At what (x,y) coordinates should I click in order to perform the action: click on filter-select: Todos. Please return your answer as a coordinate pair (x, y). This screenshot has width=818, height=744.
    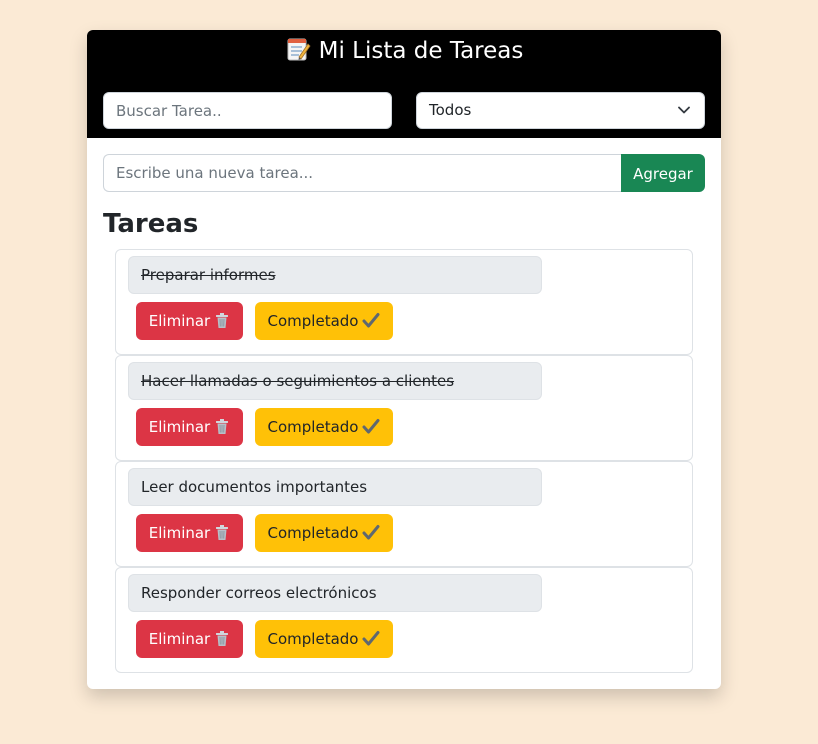
    Looking at the image, I should click on (560, 110).